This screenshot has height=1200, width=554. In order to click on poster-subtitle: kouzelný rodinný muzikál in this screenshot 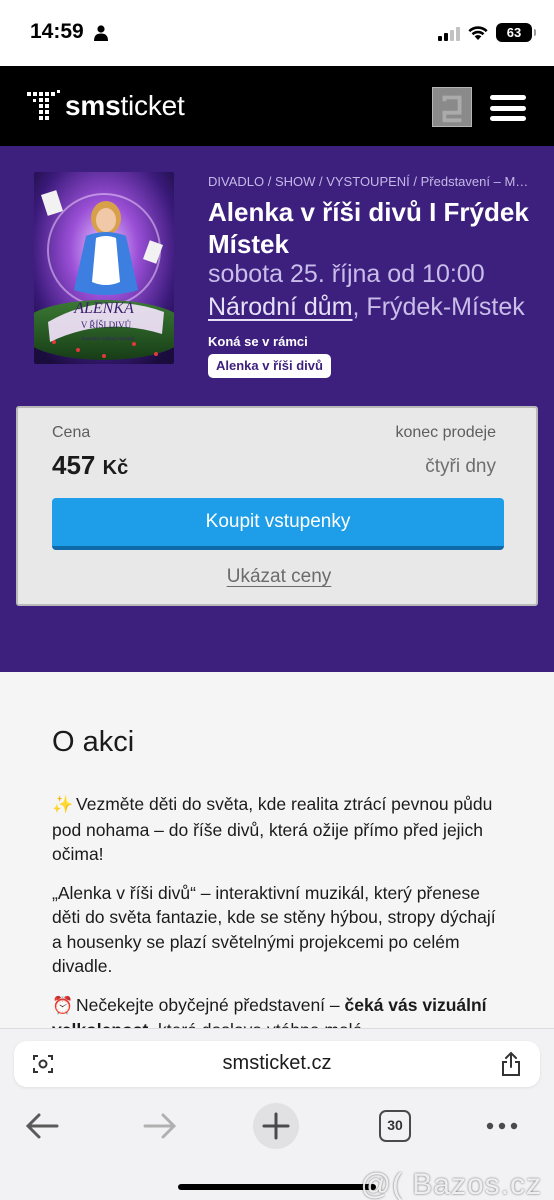, I will do `click(108, 339)`.